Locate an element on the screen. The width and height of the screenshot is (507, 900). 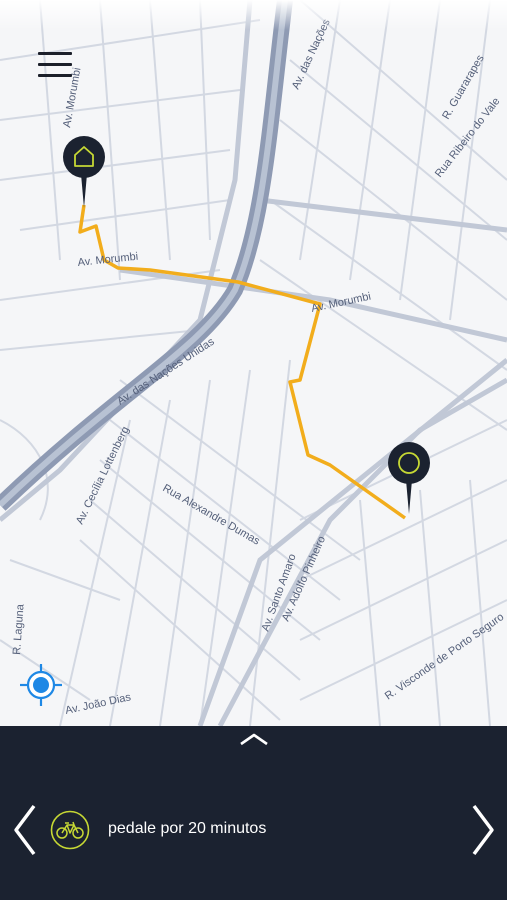
expand-button is located at coordinates (254, 739).